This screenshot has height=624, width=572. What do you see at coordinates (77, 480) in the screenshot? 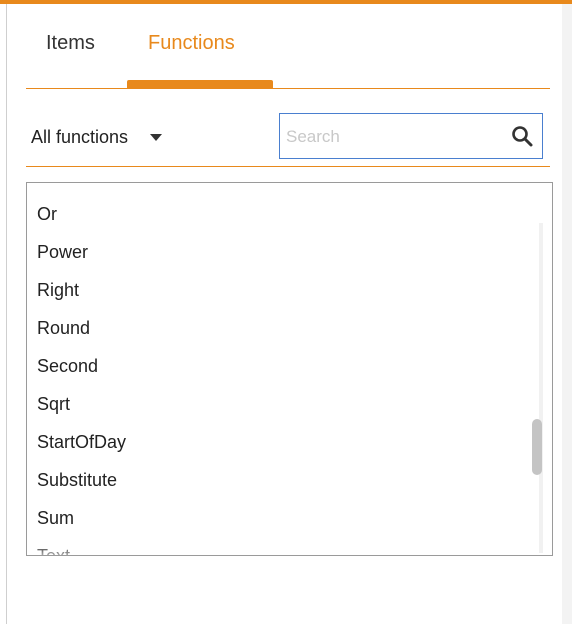
I see `list-item: Substitute` at bounding box center [77, 480].